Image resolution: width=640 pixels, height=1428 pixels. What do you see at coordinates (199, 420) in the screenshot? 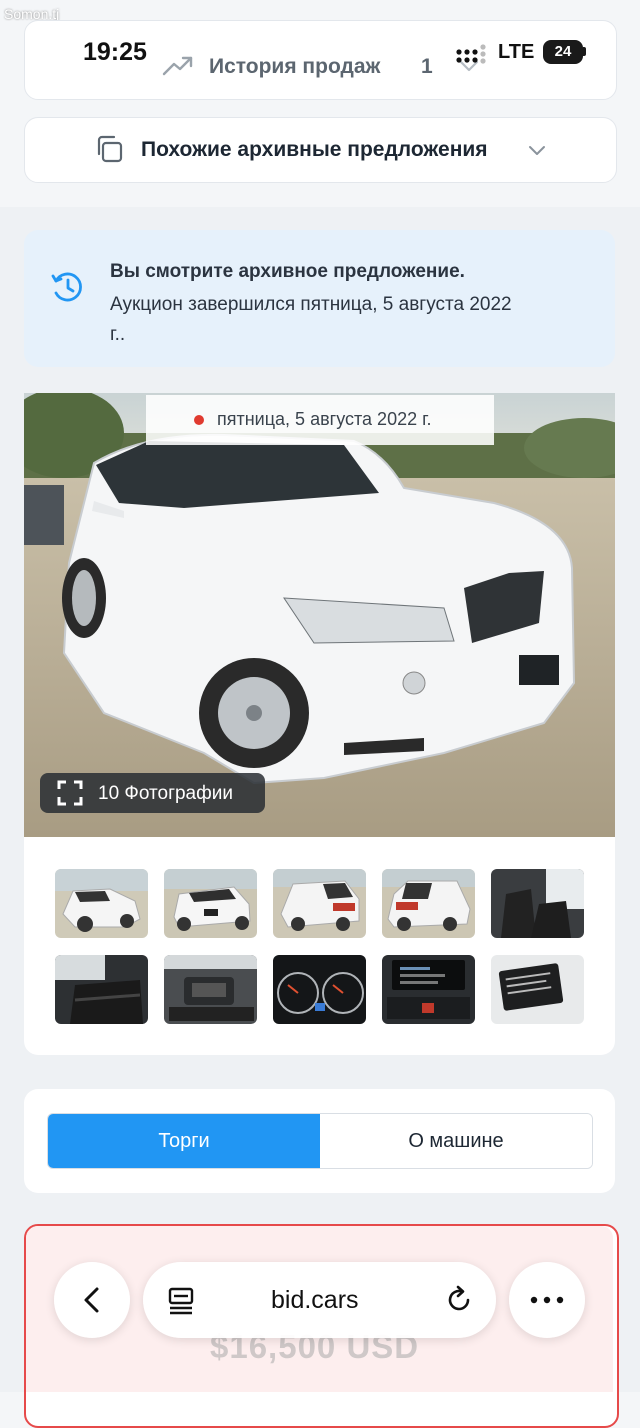
I see `auction-status-dot` at bounding box center [199, 420].